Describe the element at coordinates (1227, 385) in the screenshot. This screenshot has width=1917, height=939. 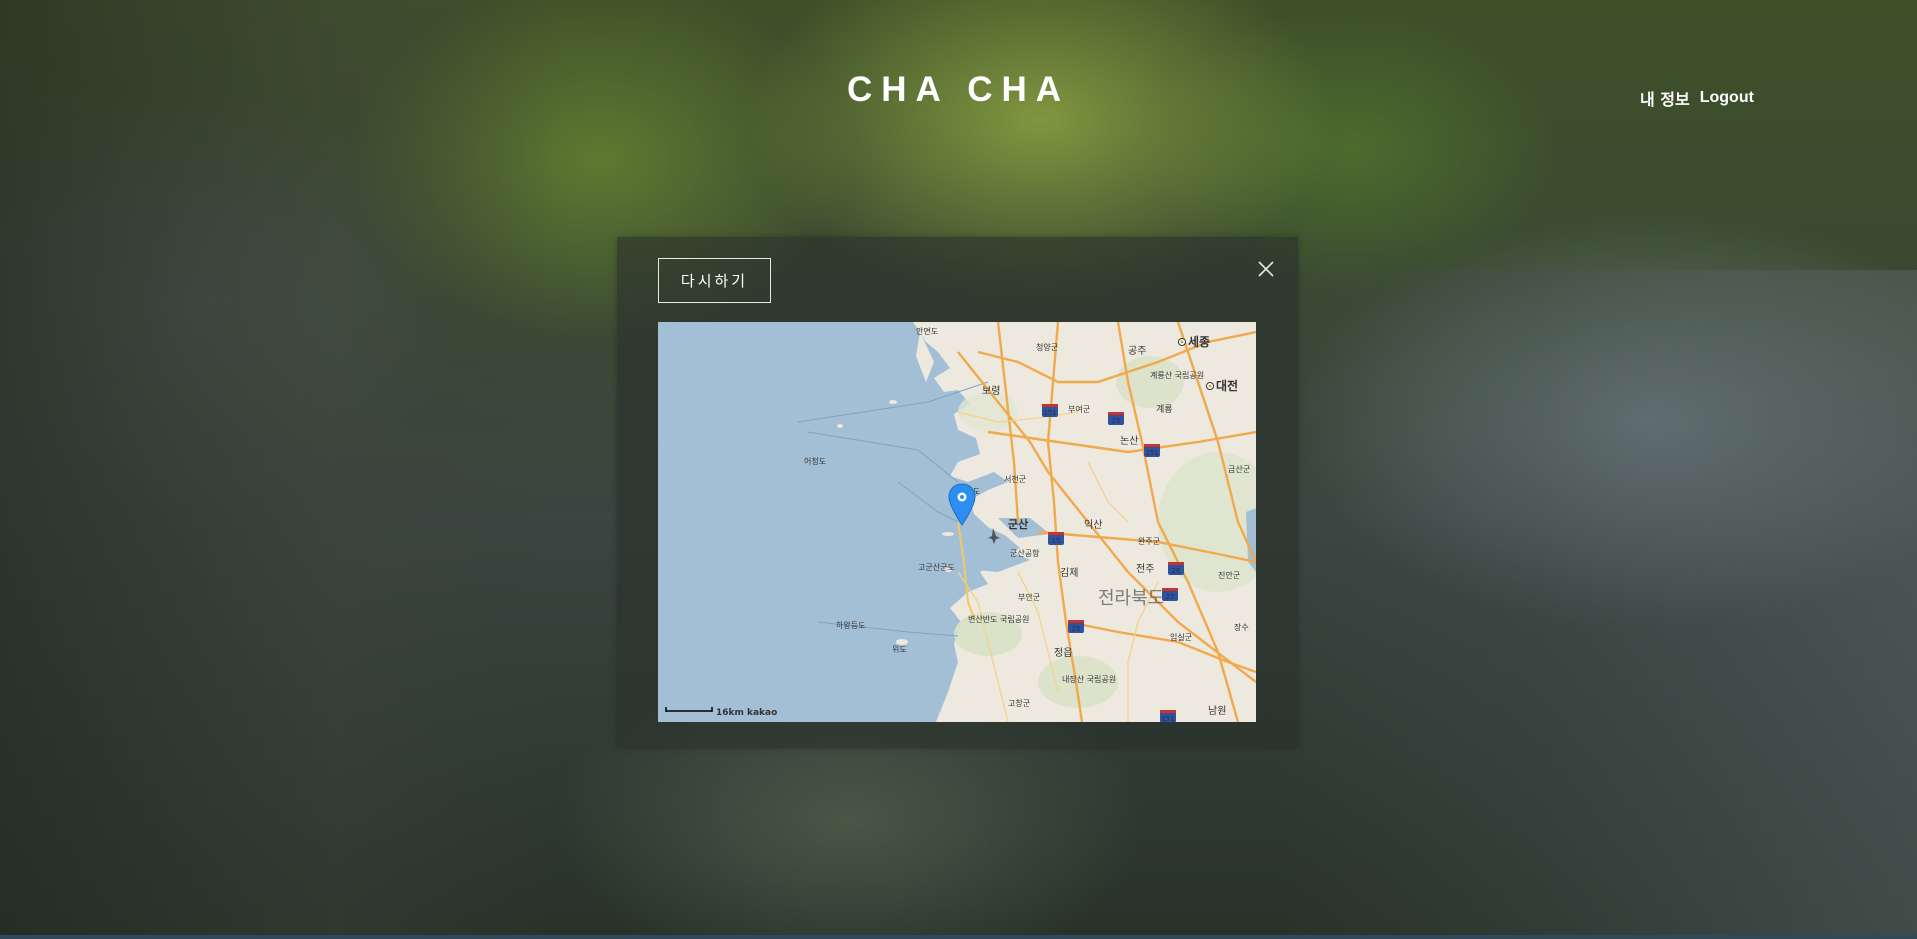
I see `label-daejeon: 대전` at that location.